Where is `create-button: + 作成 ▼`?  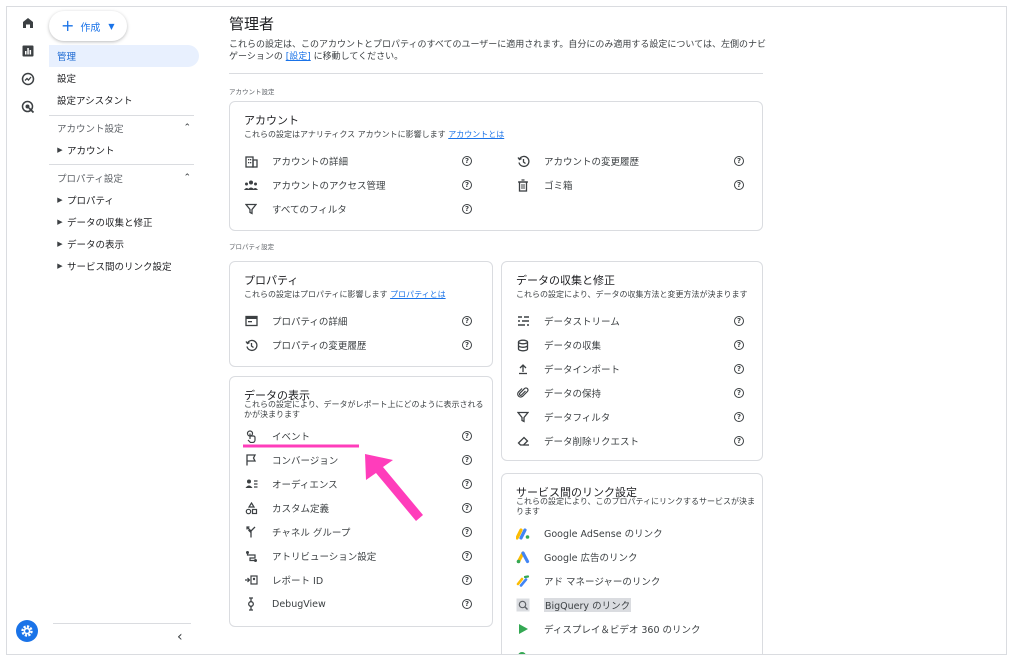
create-button: + 作成 ▼ is located at coordinates (88, 26).